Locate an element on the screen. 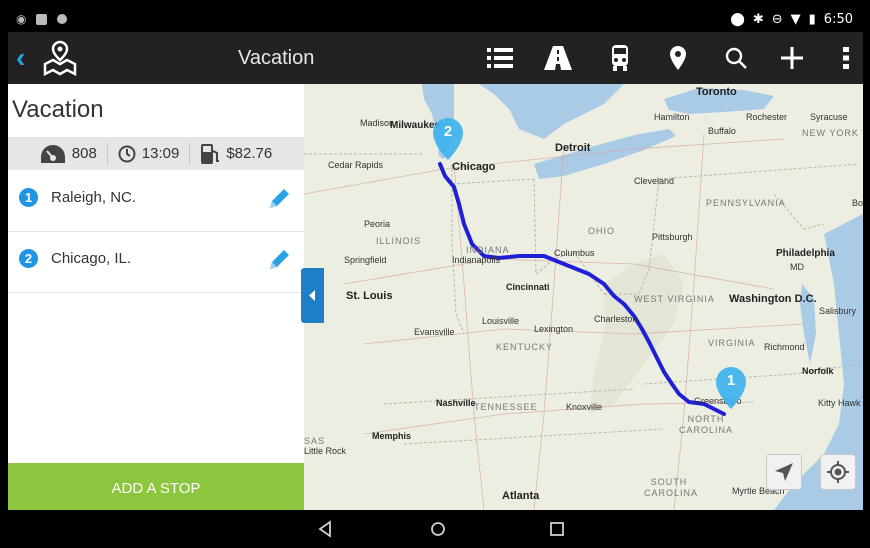 The image size is (870, 548). notification-icons: ◉ is located at coordinates (42, 19).